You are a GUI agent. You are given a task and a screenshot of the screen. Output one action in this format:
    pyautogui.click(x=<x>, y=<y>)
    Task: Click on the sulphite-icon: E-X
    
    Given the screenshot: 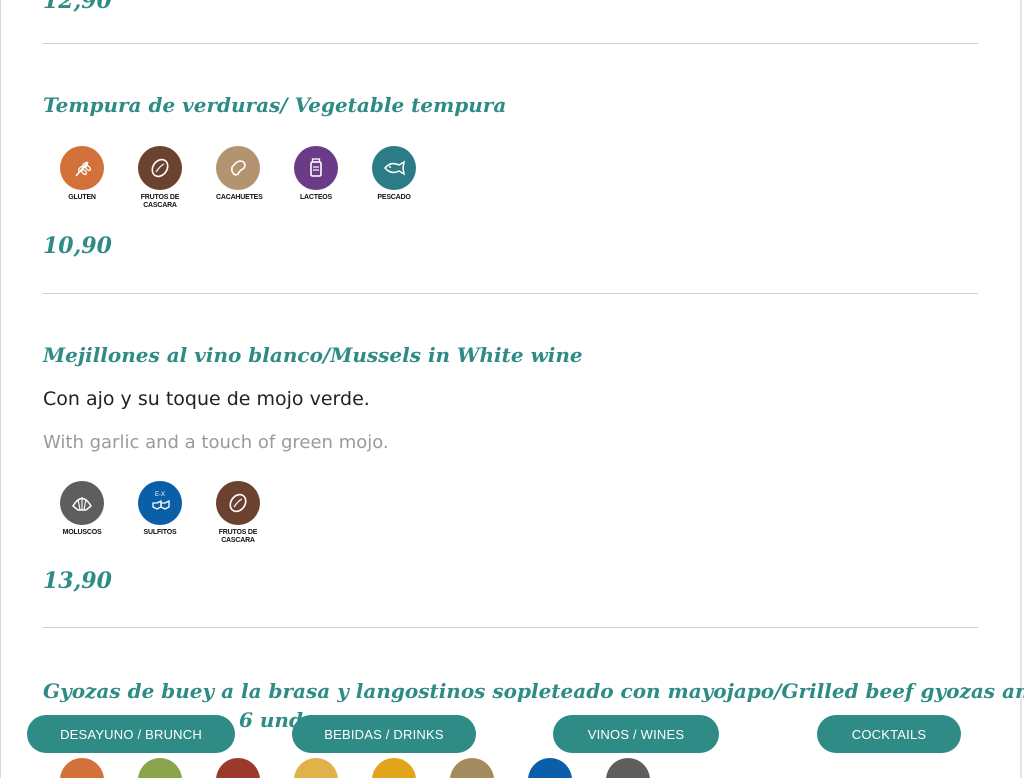 What is the action you would take?
    pyautogui.click(x=160, y=503)
    